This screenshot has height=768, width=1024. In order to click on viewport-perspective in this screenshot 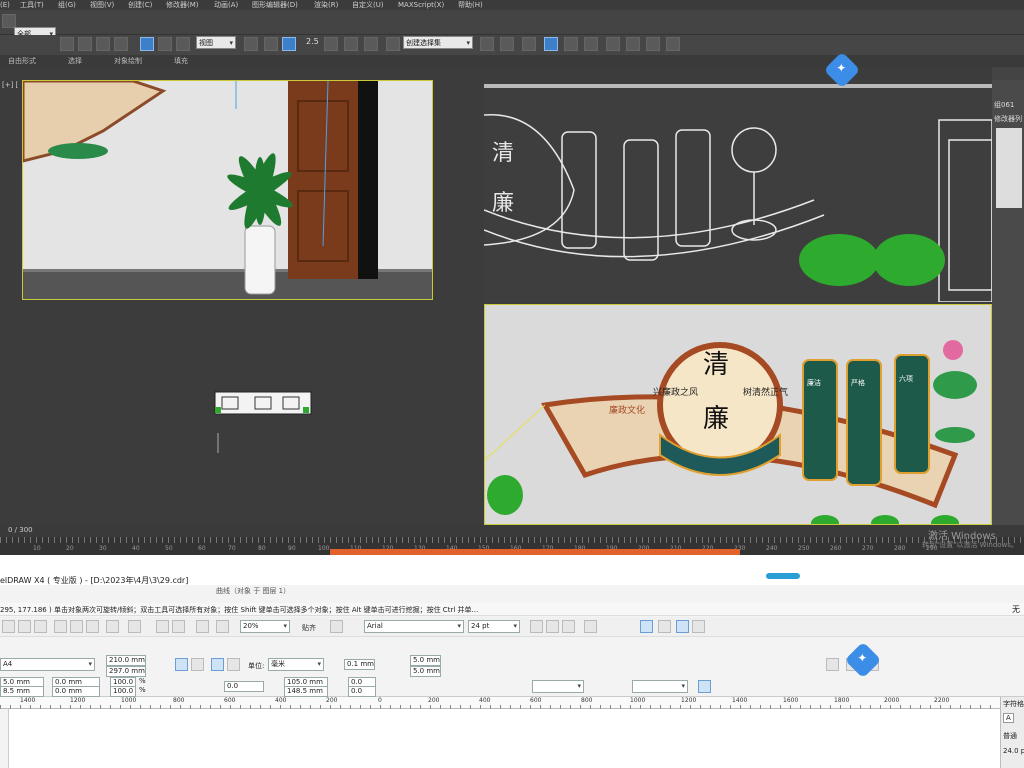, I will do `click(227, 190)`.